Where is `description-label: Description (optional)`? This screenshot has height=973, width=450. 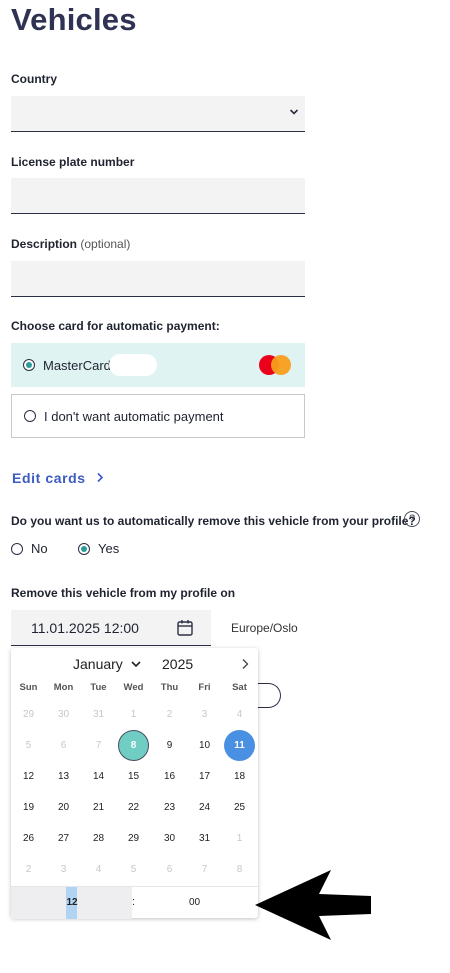 description-label: Description (optional) is located at coordinates (70, 244).